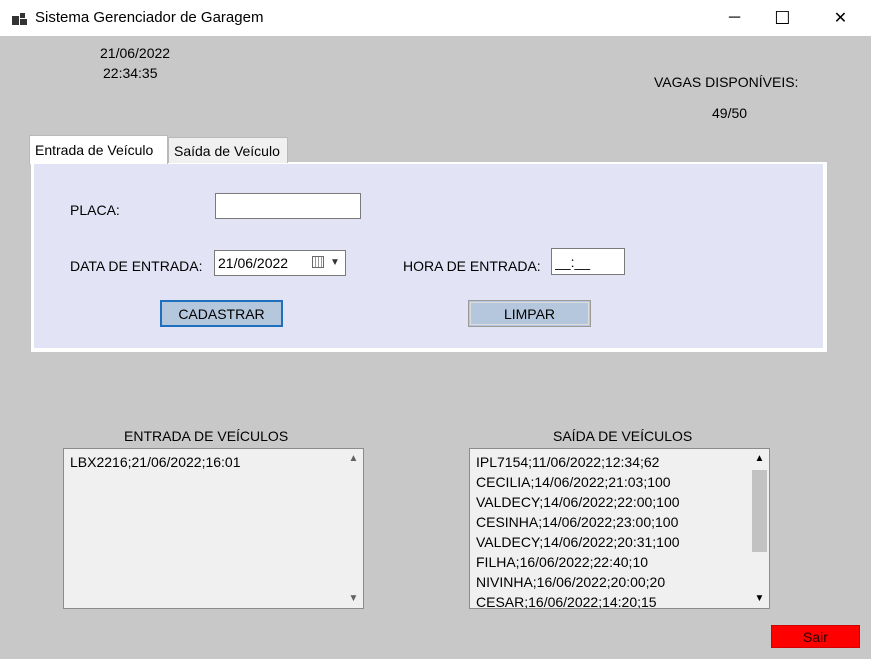  I want to click on entrada-items: LBX2216;21/06/2022;16:01, so click(206, 462).